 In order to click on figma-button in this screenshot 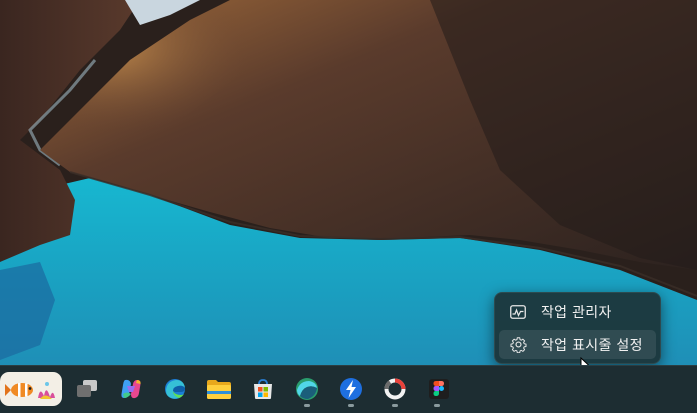, I will do `click(439, 389)`.